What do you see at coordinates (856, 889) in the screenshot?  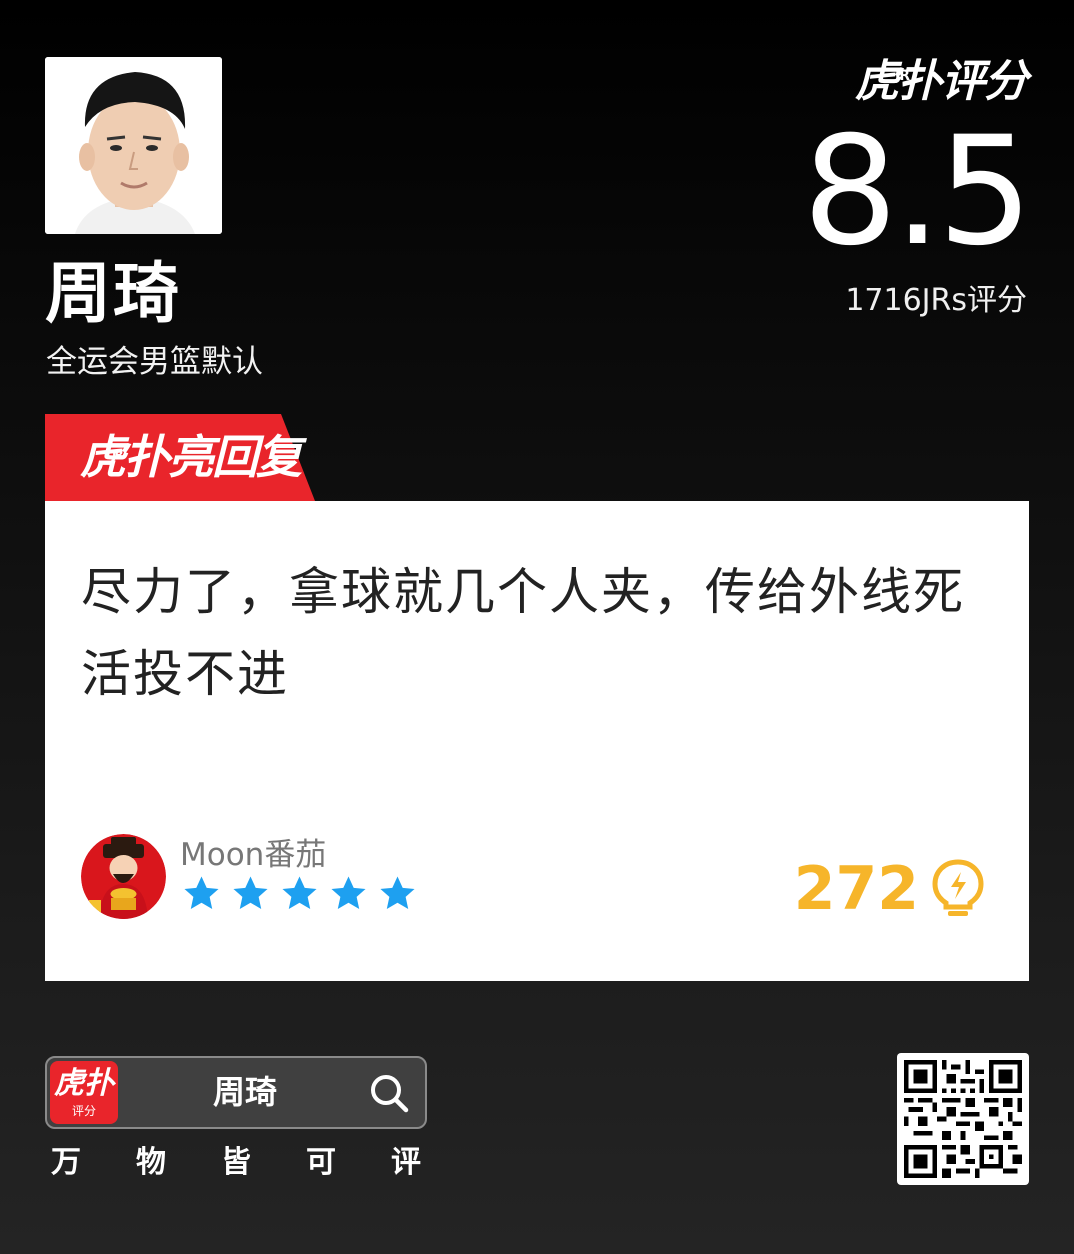 I see `like-count: 272` at bounding box center [856, 889].